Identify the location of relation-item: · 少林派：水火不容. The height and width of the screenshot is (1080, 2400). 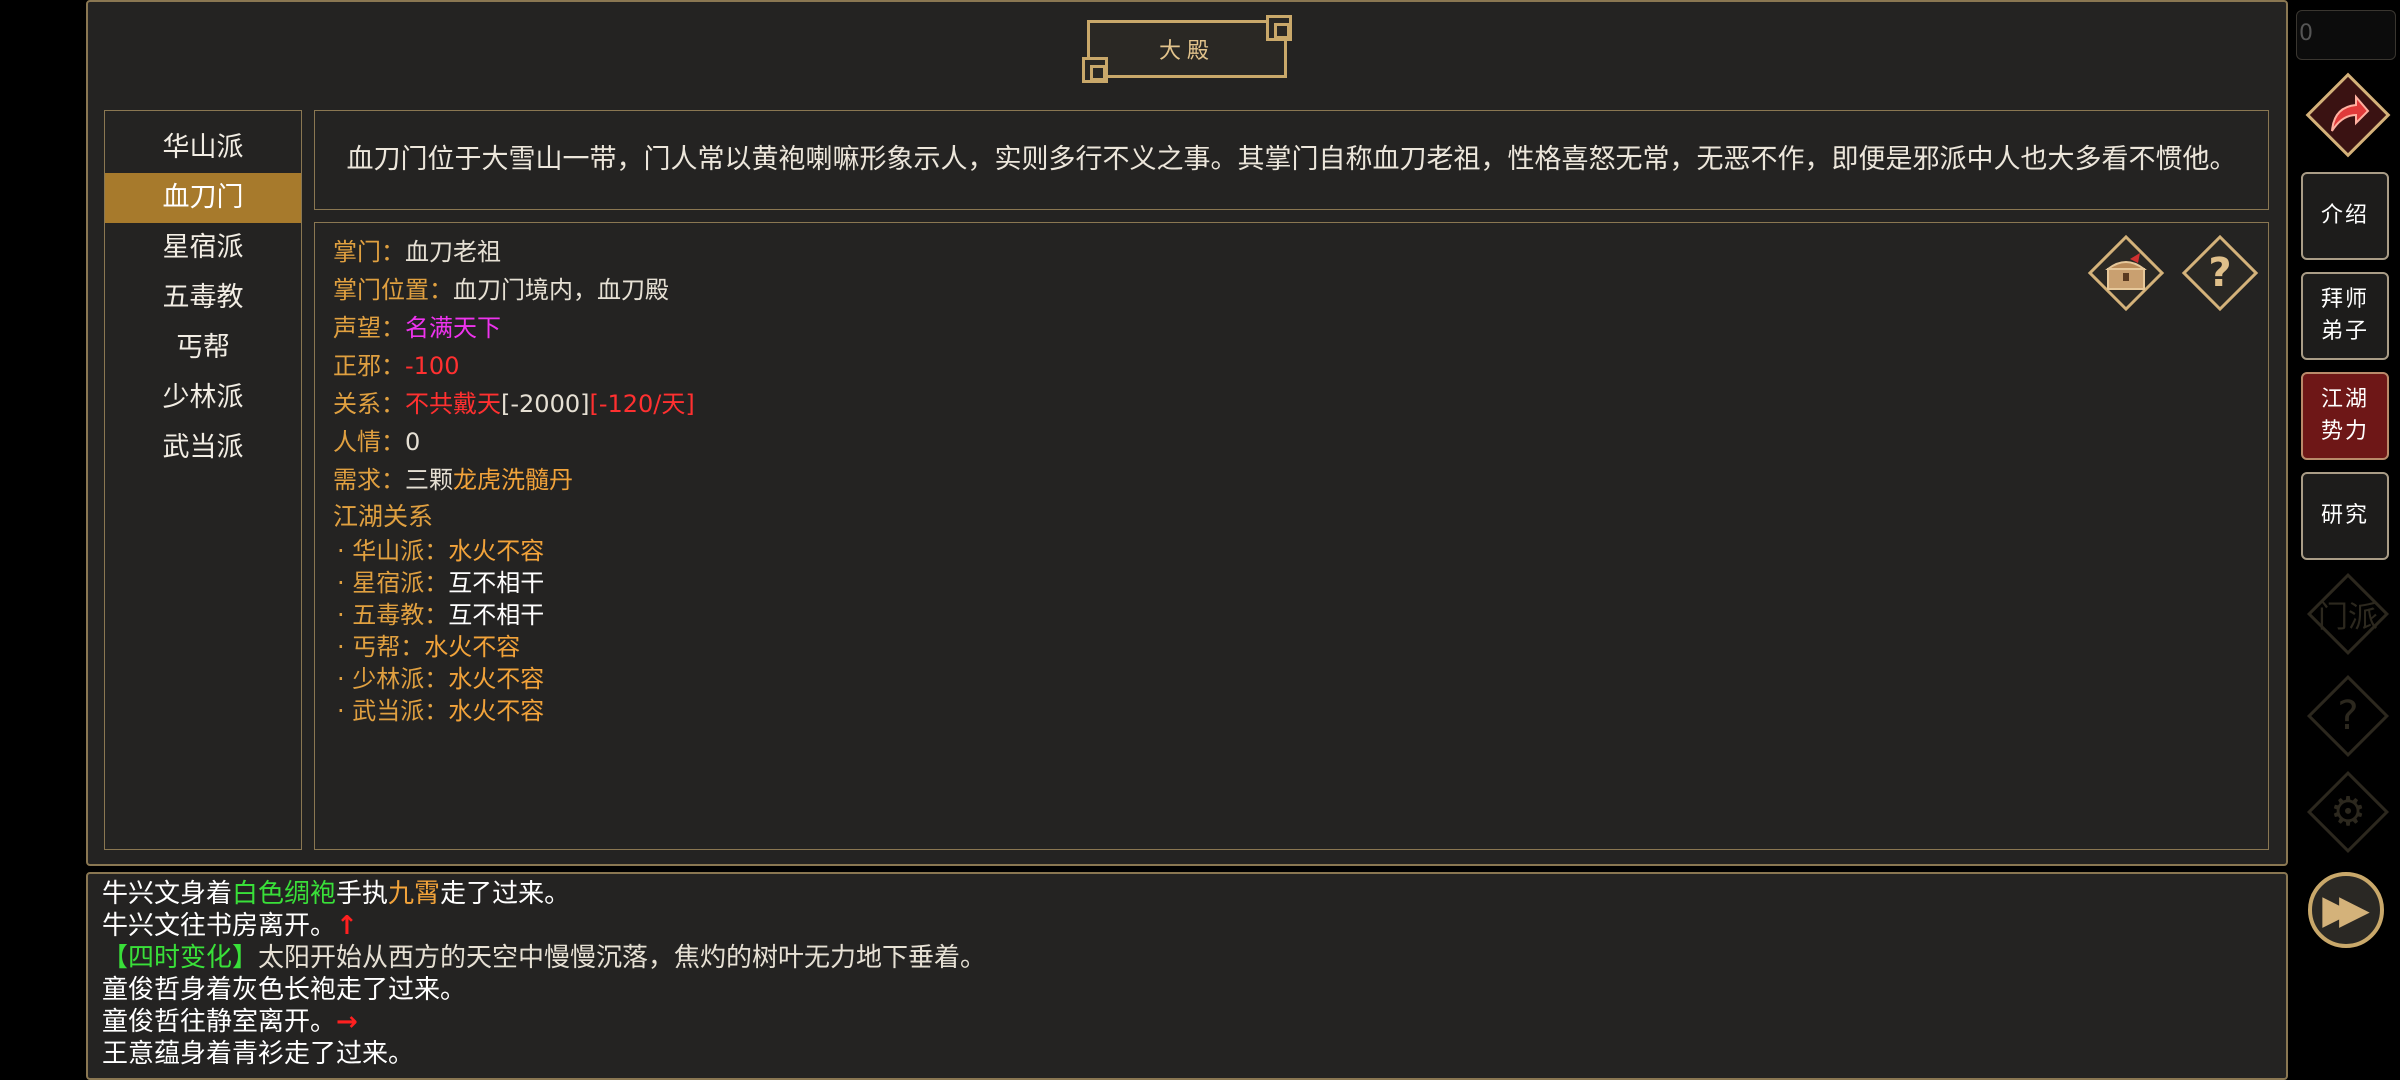
(1291, 679).